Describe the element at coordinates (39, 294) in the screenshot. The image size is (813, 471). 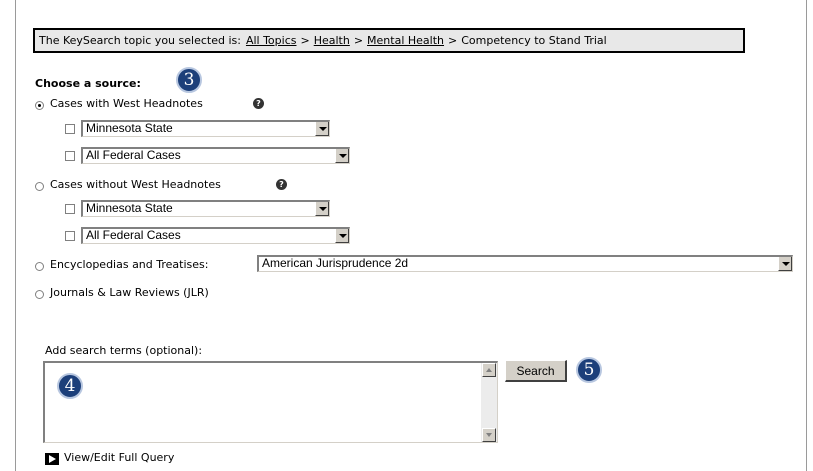
I see `radio-journals` at that location.